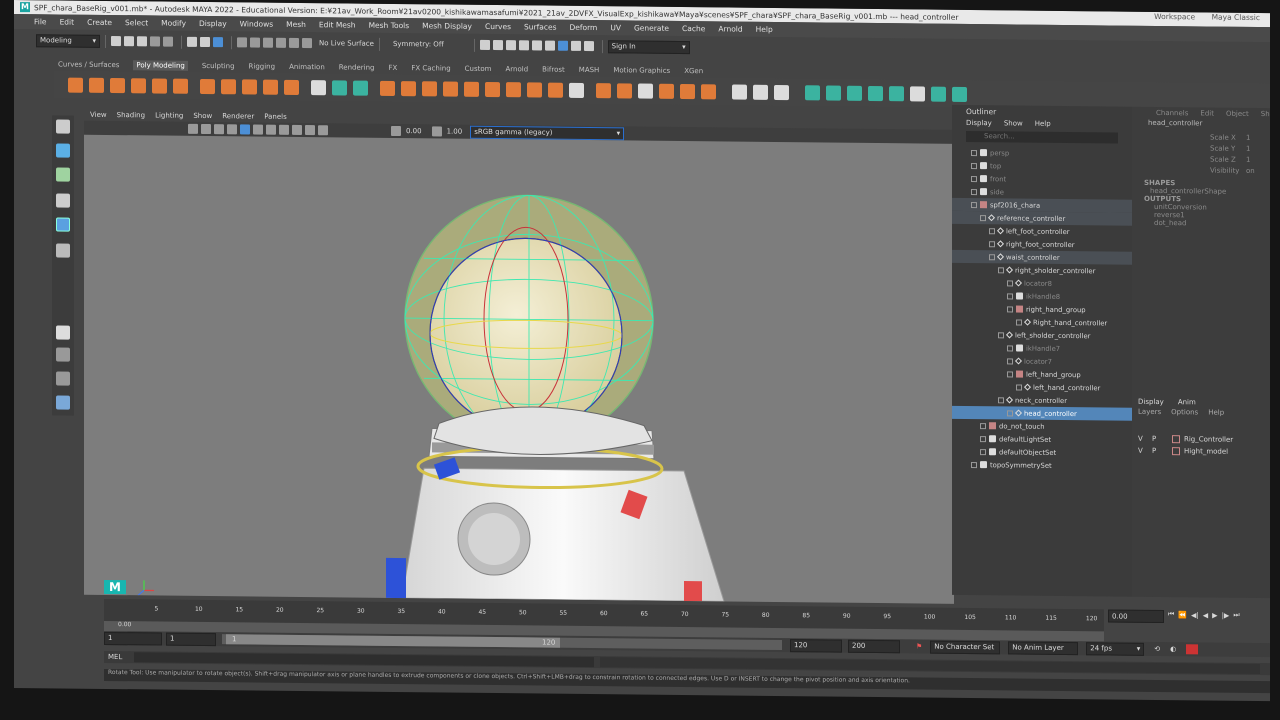 The image size is (1280, 720). What do you see at coordinates (63, 224) in the screenshot?
I see `rotate-tool-icon` at bounding box center [63, 224].